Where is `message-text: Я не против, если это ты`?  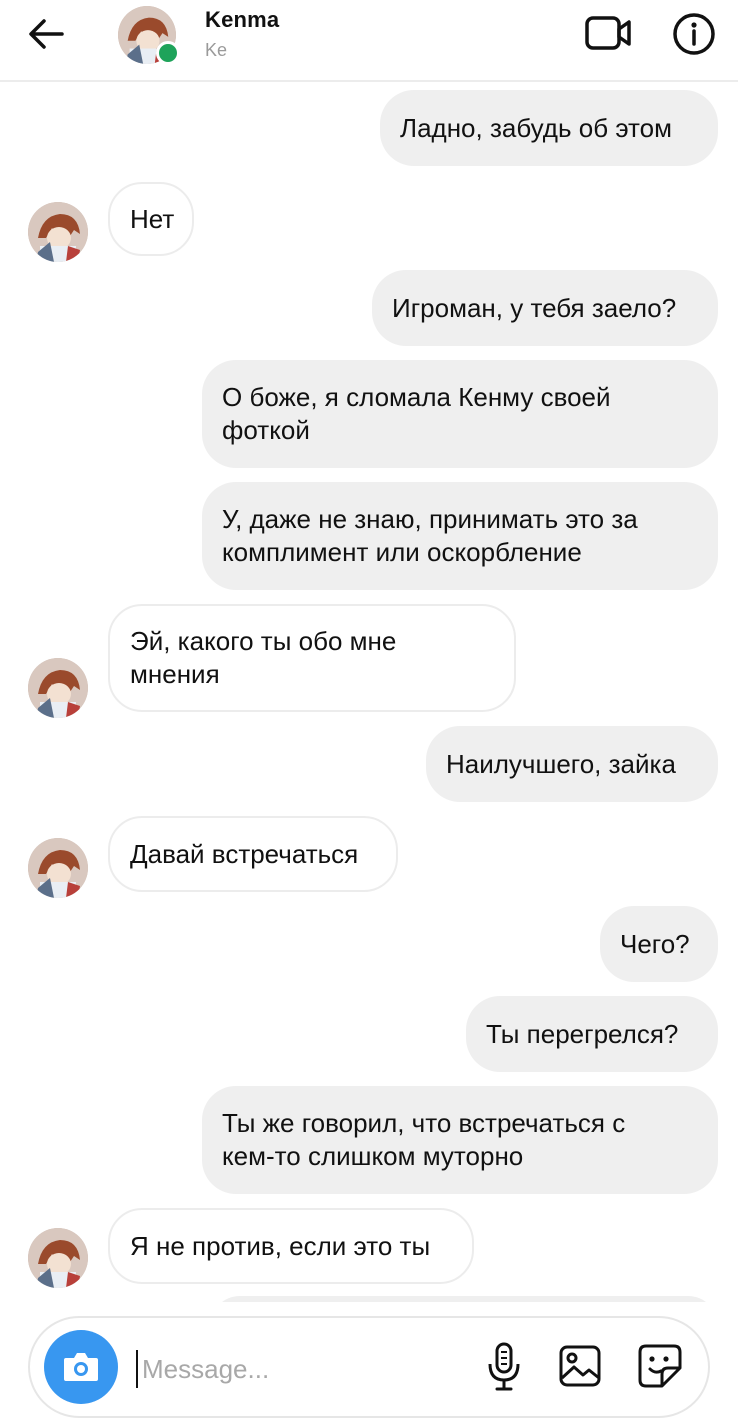 message-text: Я не против, если это ты is located at coordinates (280, 1245).